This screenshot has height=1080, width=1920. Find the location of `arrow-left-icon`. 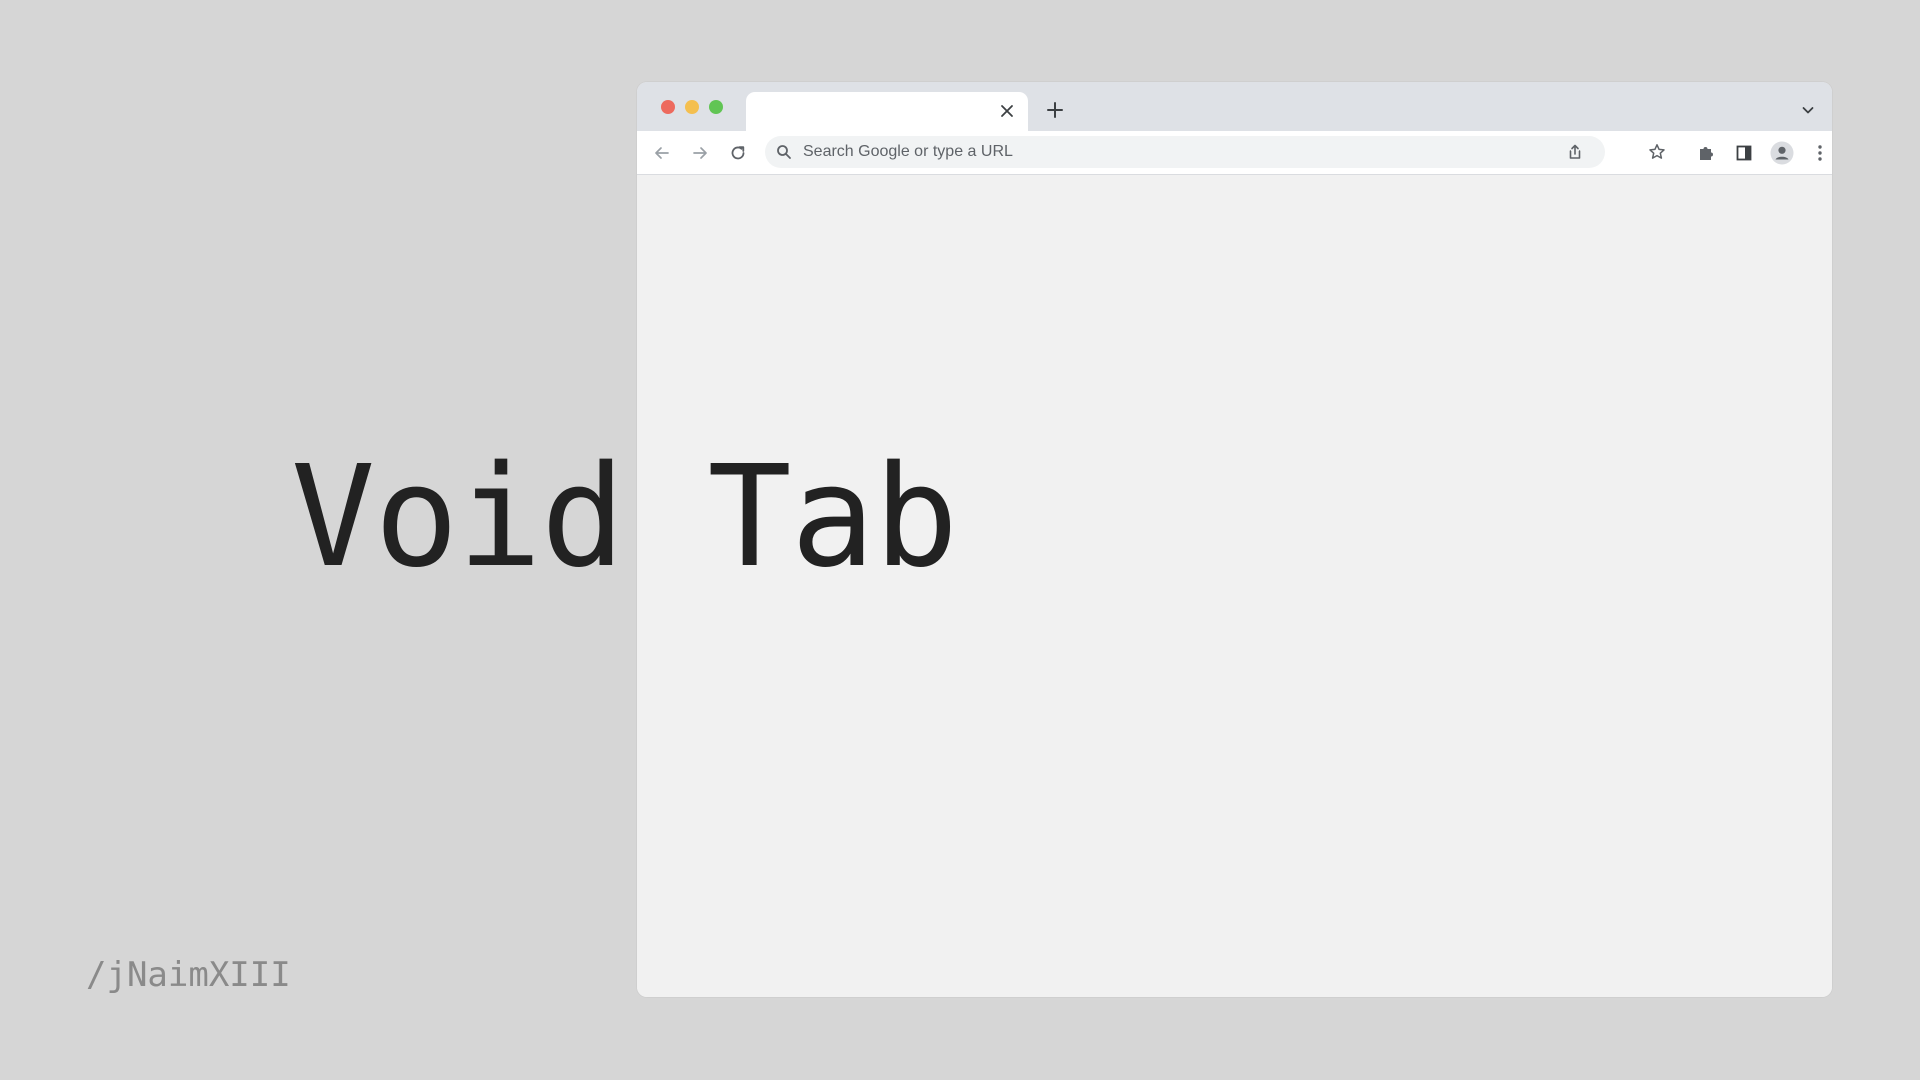

arrow-left-icon is located at coordinates (662, 153).